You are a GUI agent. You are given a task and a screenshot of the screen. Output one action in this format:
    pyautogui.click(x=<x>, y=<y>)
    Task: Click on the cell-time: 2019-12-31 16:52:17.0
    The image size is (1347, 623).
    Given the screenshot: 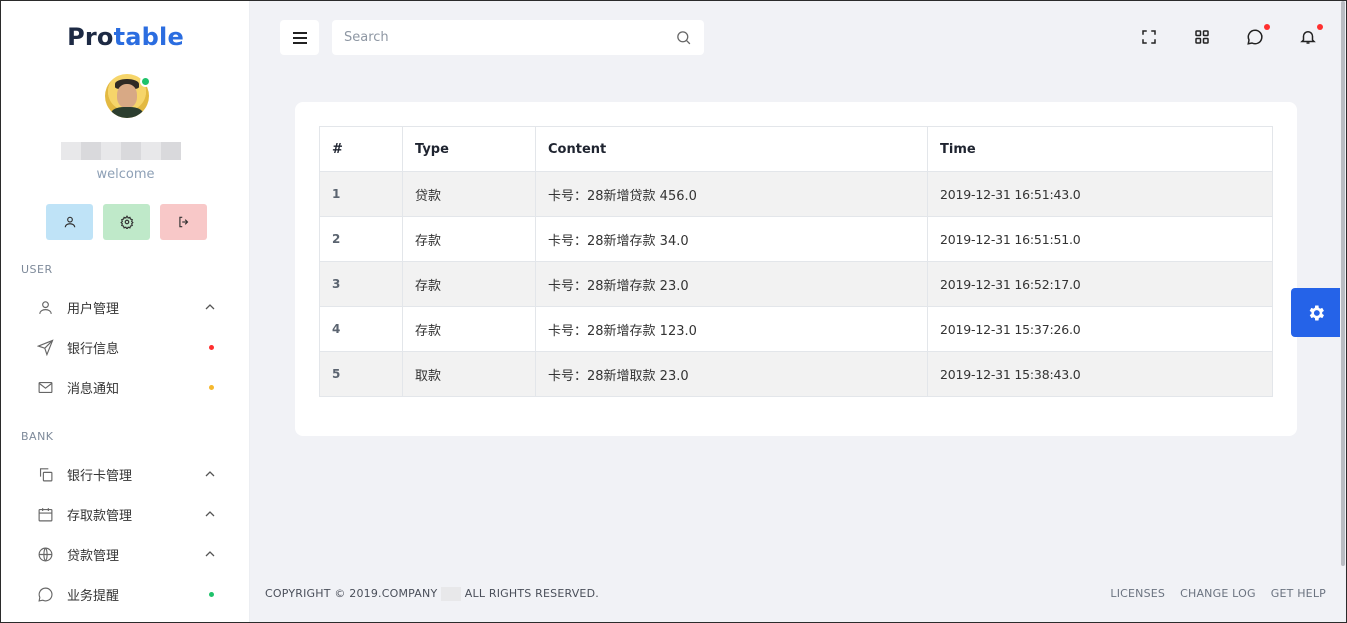 What is the action you would take?
    pyautogui.click(x=1100, y=284)
    